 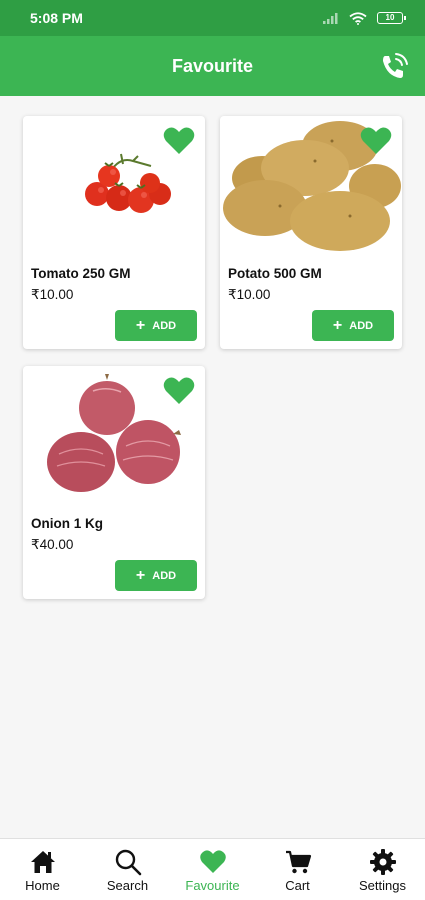 What do you see at coordinates (212, 861) in the screenshot?
I see `heart-icon` at bounding box center [212, 861].